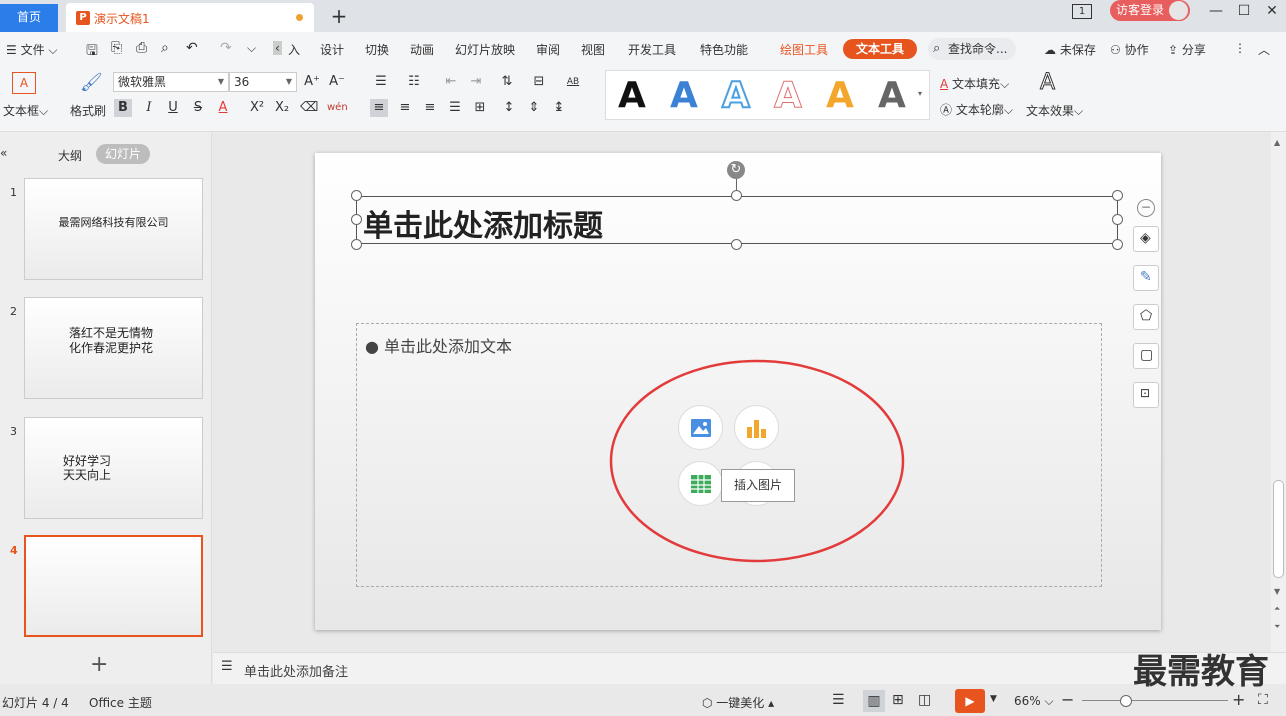  Describe the element at coordinates (1155, 700) in the screenshot. I see `zoom-slider-track` at that location.